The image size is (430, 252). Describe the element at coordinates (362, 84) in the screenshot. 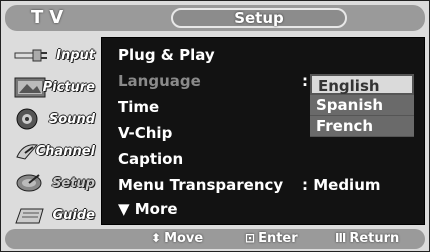

I see `language-option-english: English` at that location.